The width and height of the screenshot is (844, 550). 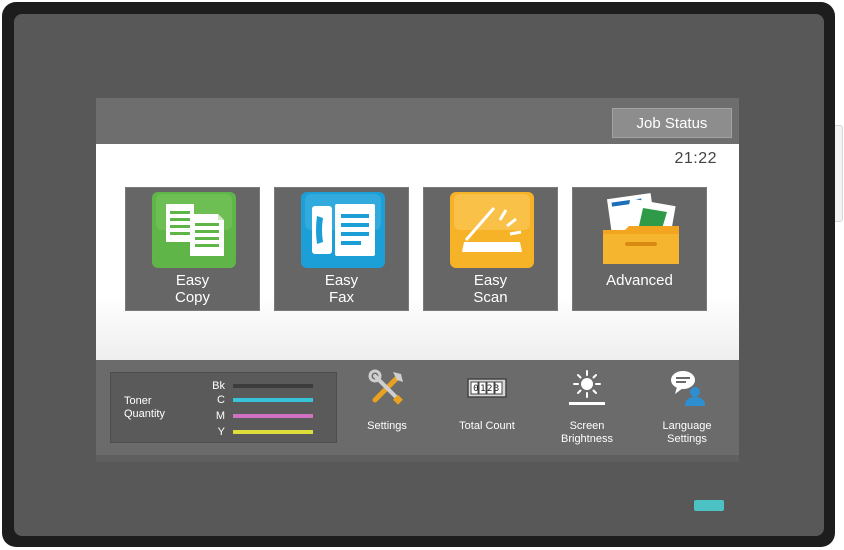 I want to click on func-label-line1: Settings, so click(x=387, y=426).